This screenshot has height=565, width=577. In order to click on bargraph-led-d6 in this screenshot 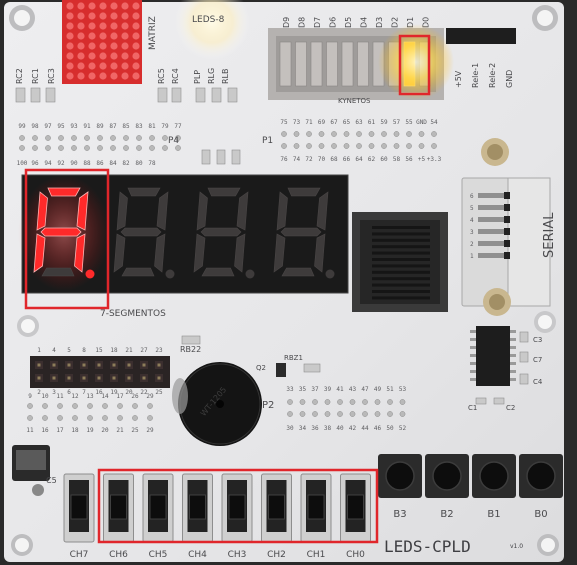, I will do `click(332, 64)`.